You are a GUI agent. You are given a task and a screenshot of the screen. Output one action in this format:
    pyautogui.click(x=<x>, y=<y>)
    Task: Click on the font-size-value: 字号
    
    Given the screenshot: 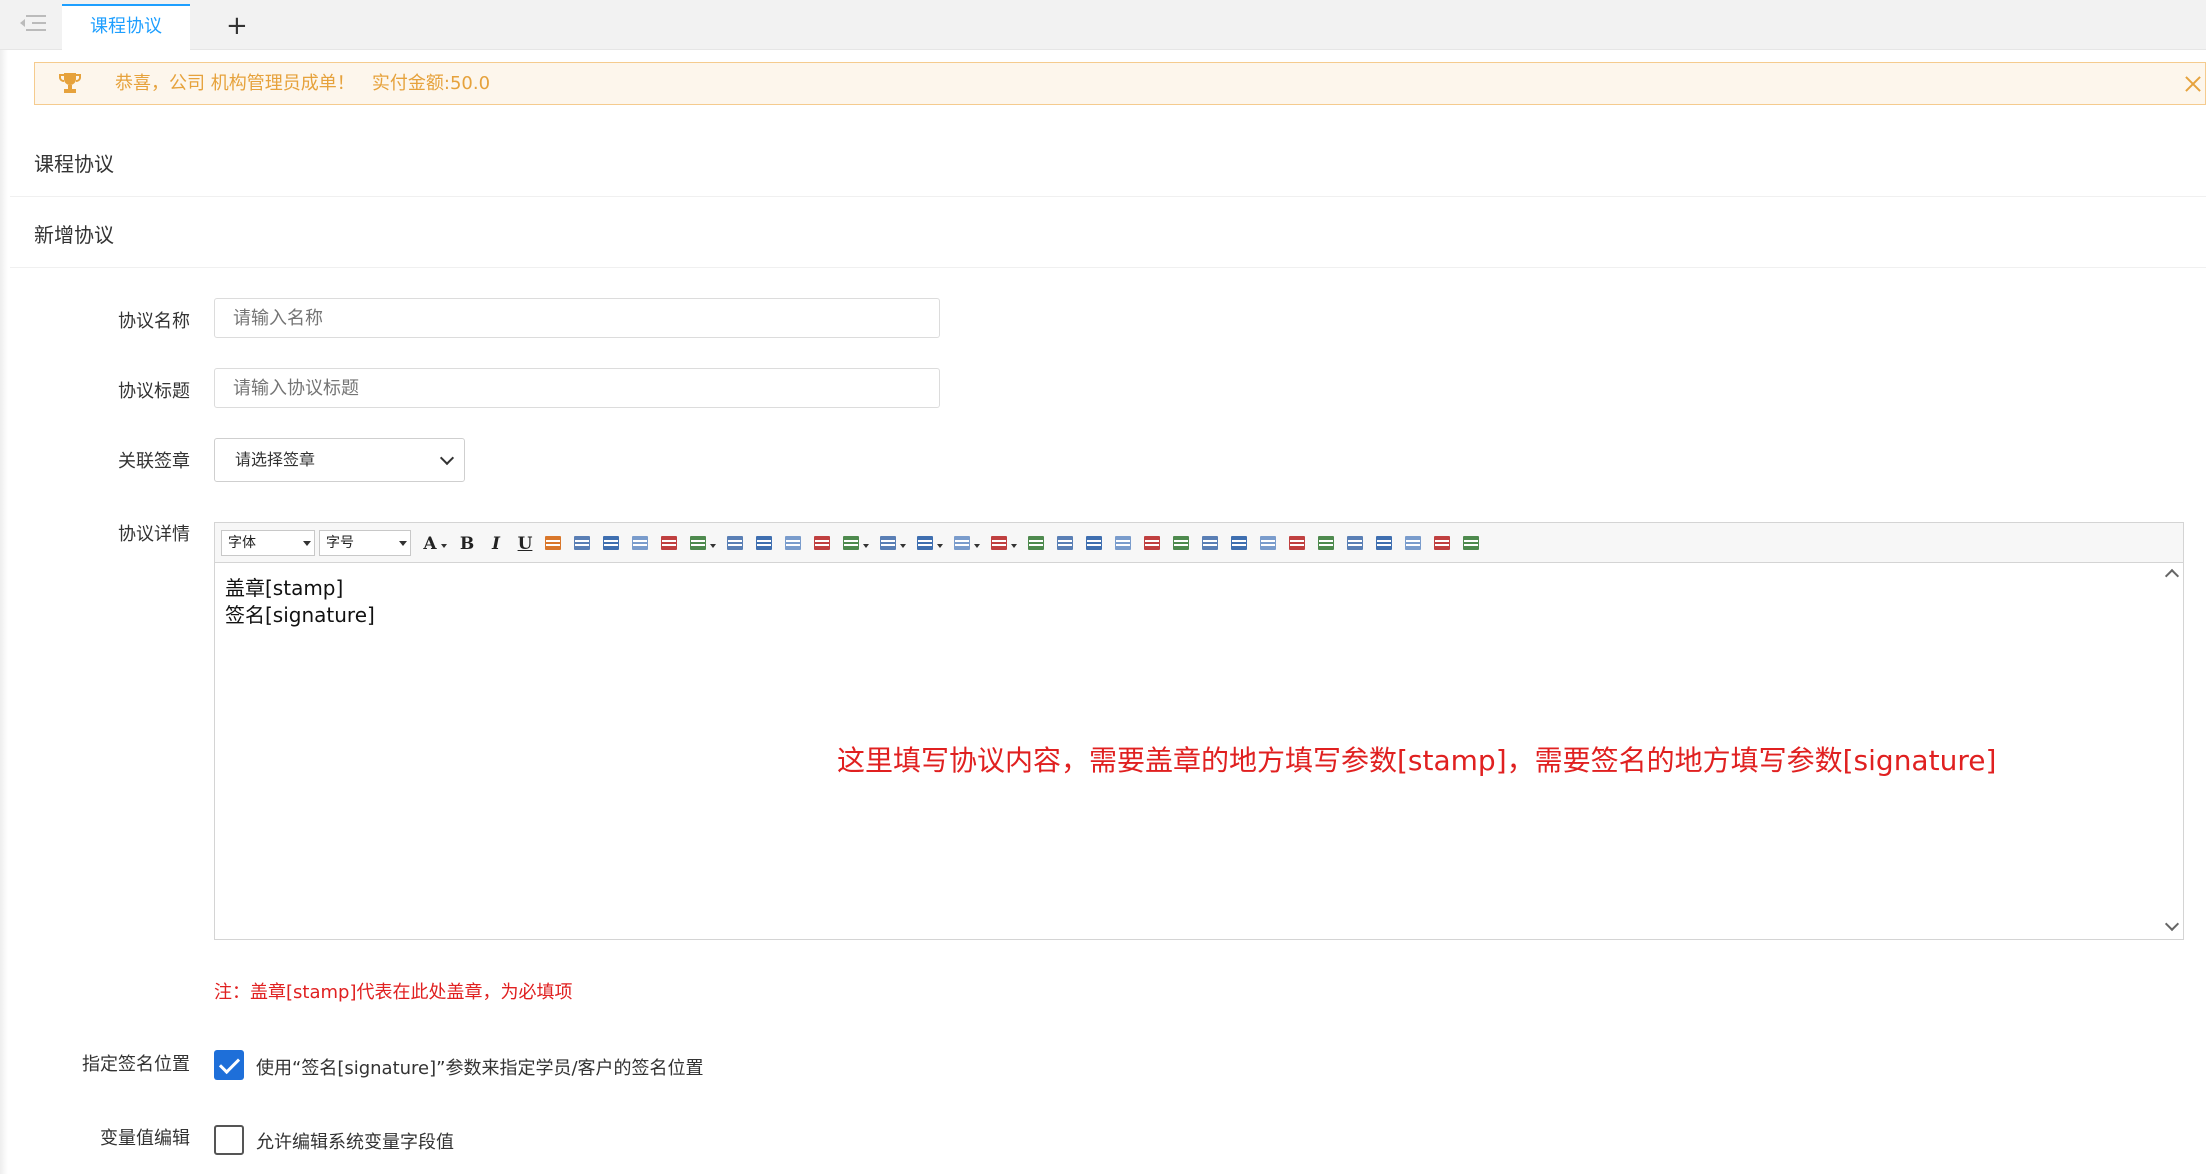 What is the action you would take?
    pyautogui.click(x=340, y=543)
    